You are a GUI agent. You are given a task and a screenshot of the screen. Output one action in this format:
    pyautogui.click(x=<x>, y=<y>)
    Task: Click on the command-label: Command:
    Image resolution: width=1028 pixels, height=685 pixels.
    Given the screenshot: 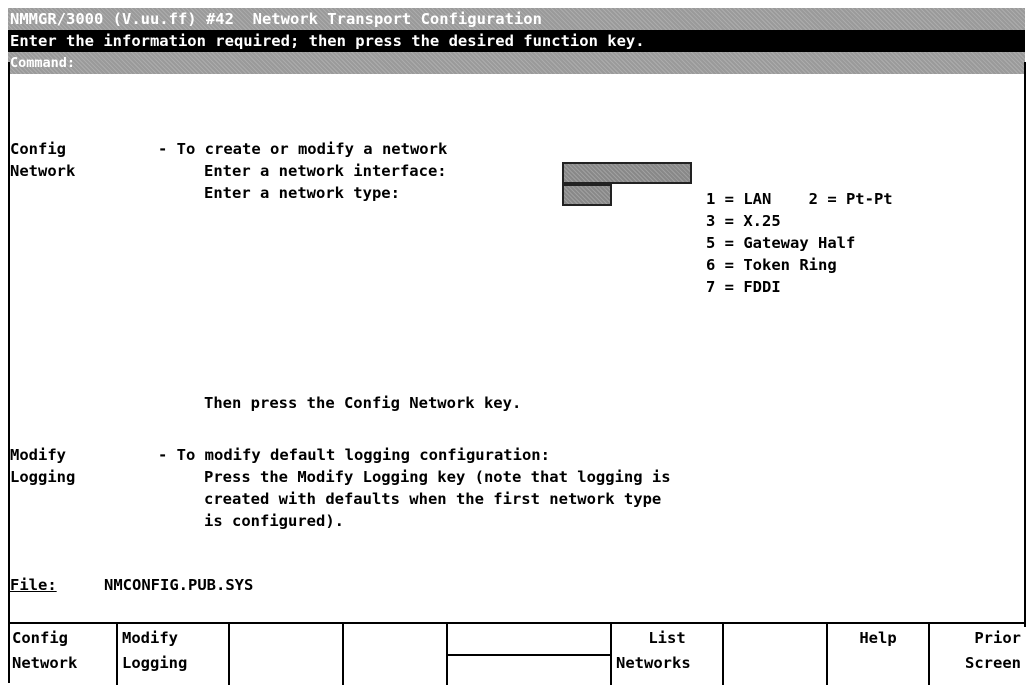 What is the action you would take?
    pyautogui.click(x=43, y=63)
    